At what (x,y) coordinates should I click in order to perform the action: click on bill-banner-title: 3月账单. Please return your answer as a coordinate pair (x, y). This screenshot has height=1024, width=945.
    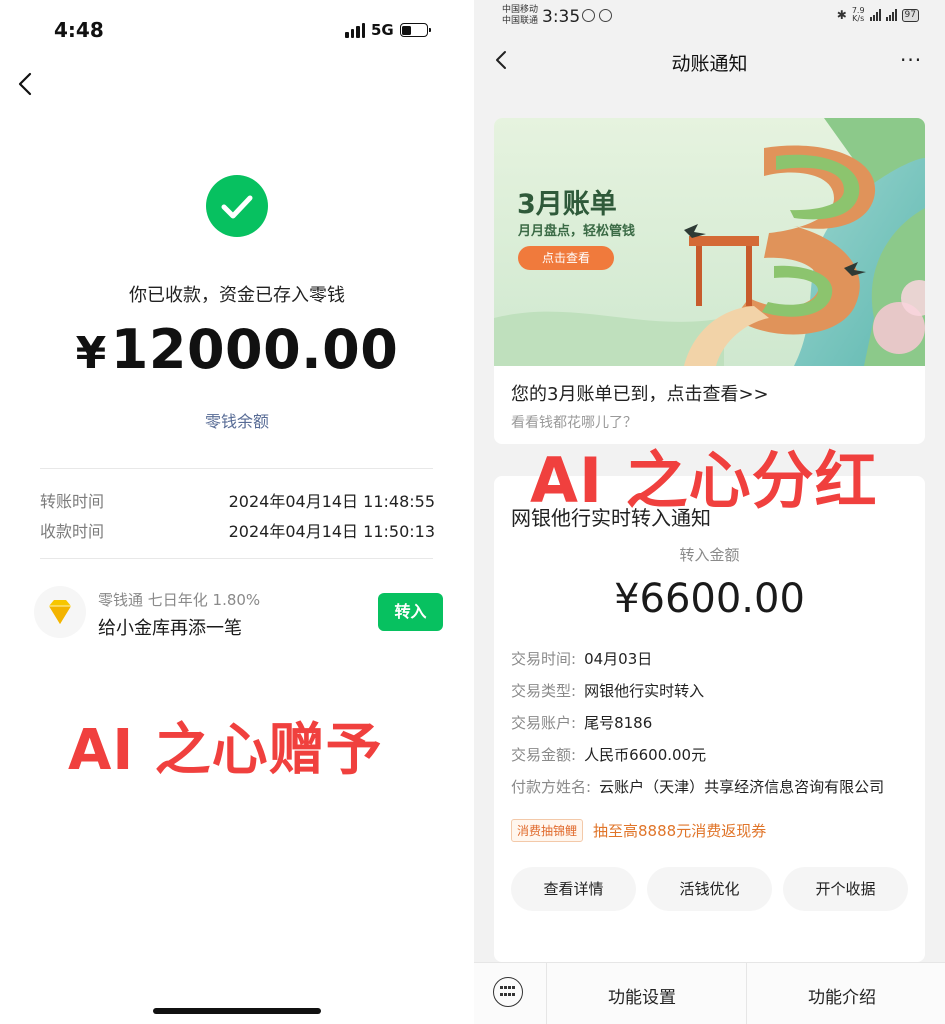
    Looking at the image, I should click on (567, 204).